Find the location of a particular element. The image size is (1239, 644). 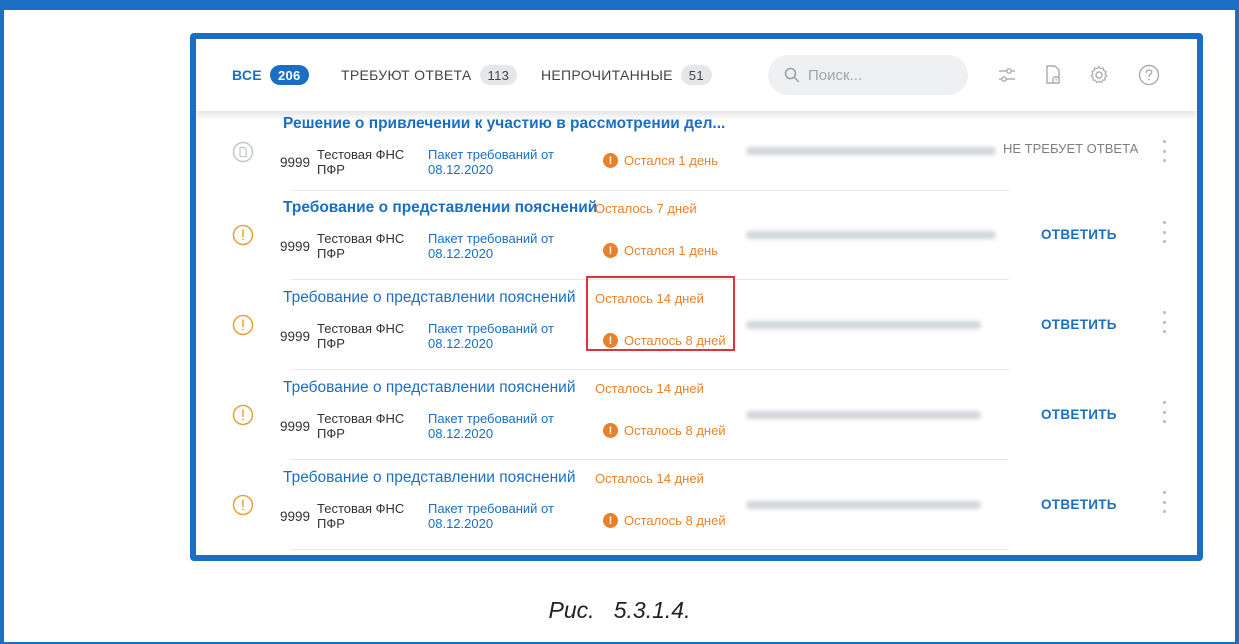

caption-prefix: Рис. is located at coordinates (571, 610).